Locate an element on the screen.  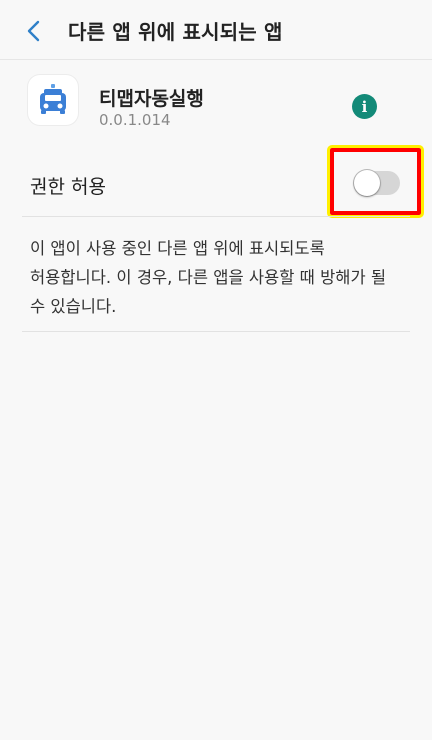
app-info-row: 티맵자동실행 0.0.1.014 i is located at coordinates (216, 103).